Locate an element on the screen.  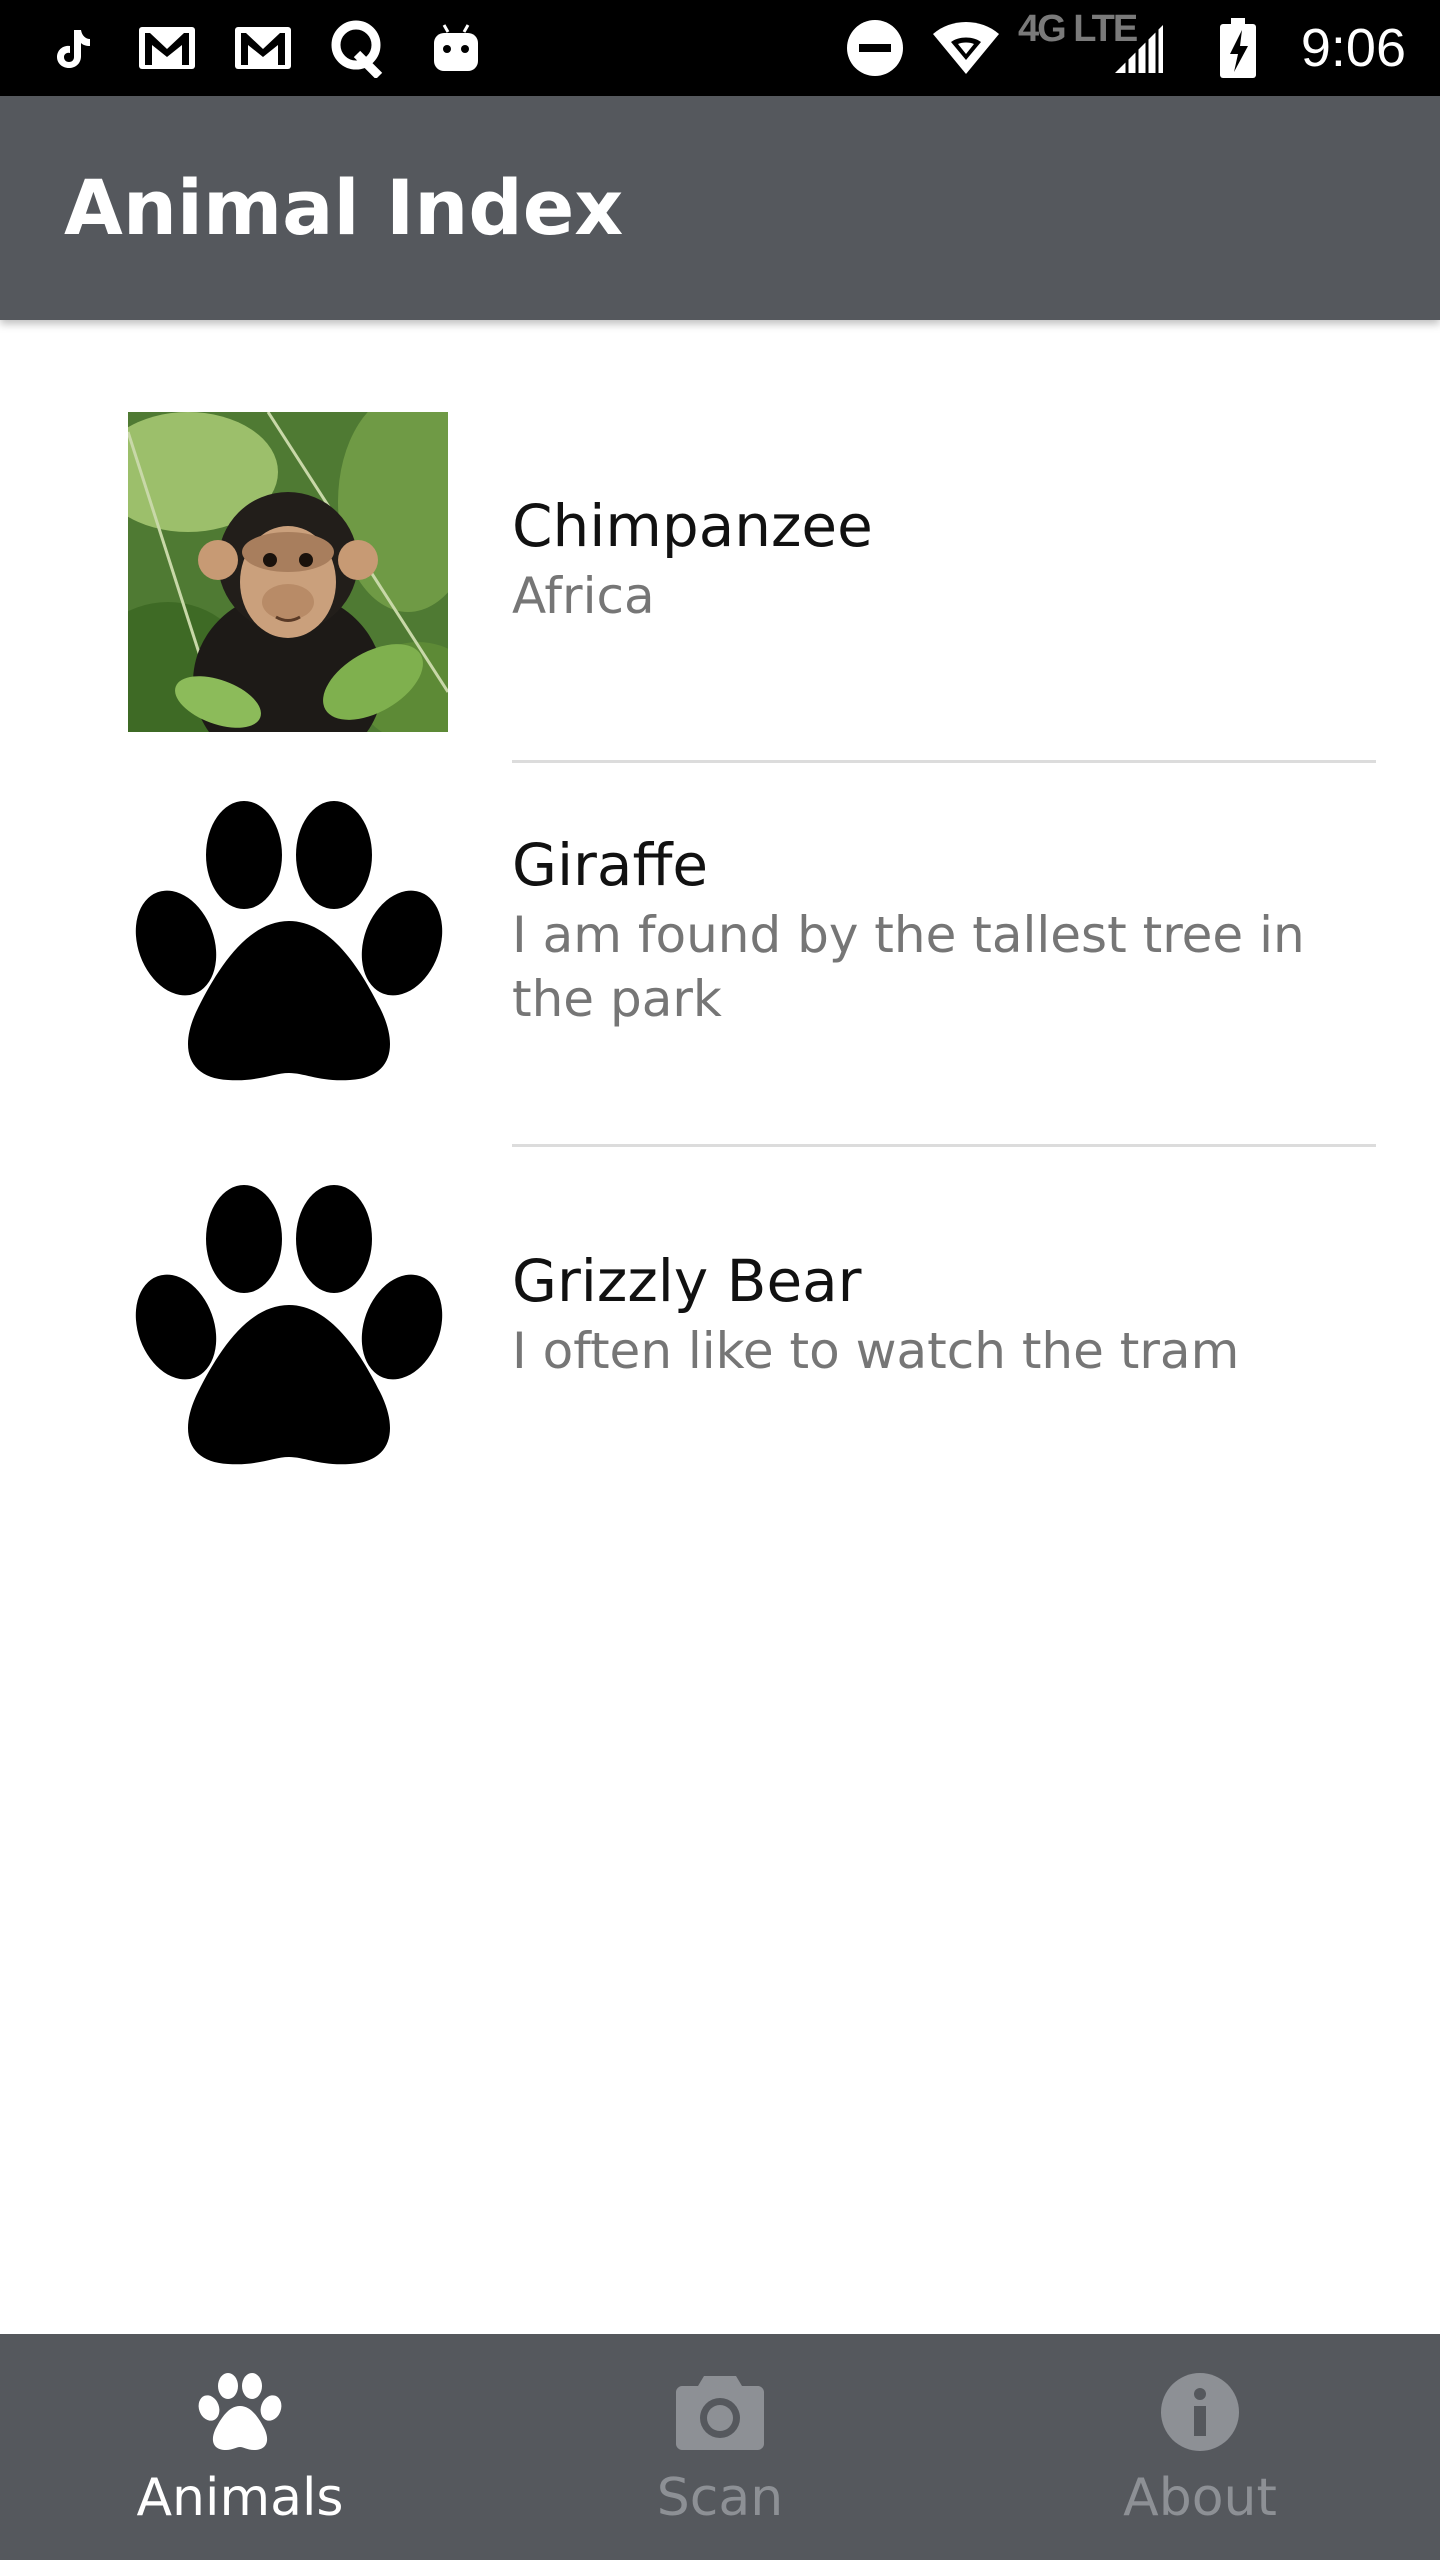
bottom-navigation: Animals Scan About is located at coordinates (720, 2447).